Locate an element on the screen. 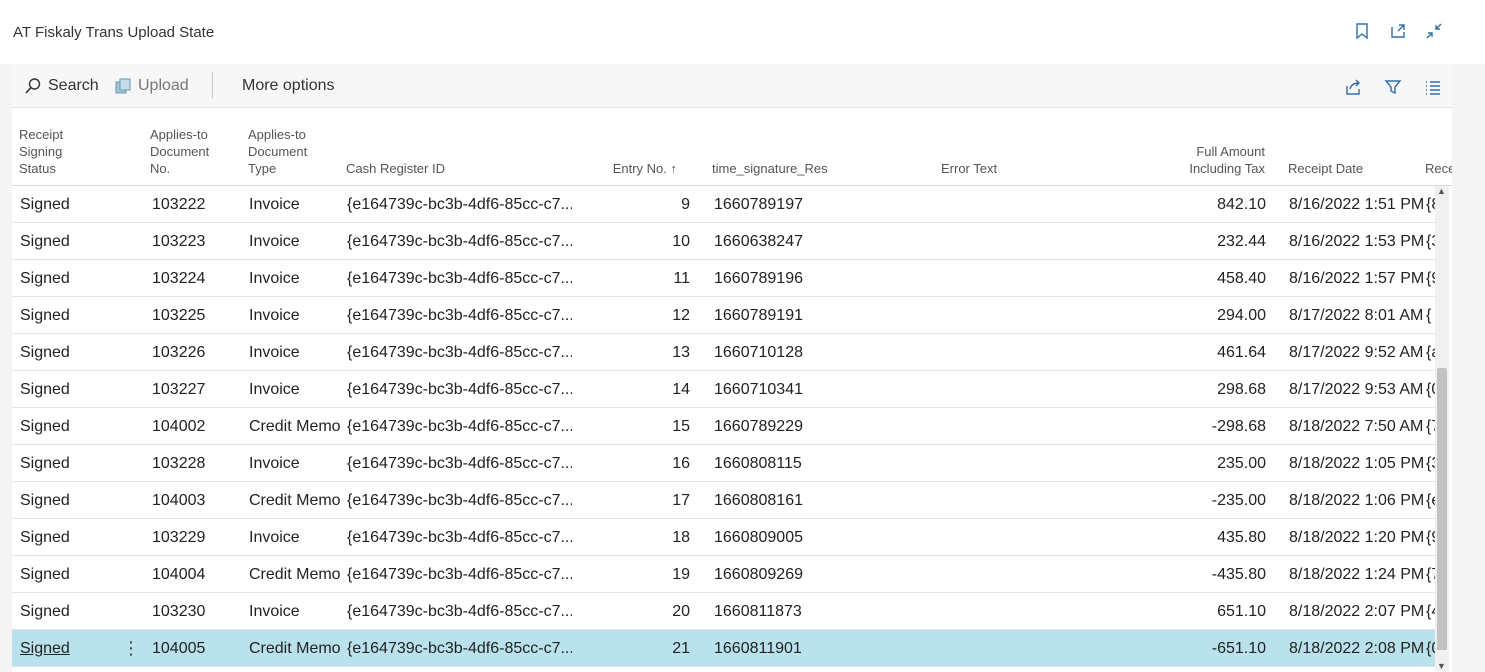 This screenshot has width=1485, height=672. cell-applies-to-document-no: 103227 is located at coordinates (179, 389).